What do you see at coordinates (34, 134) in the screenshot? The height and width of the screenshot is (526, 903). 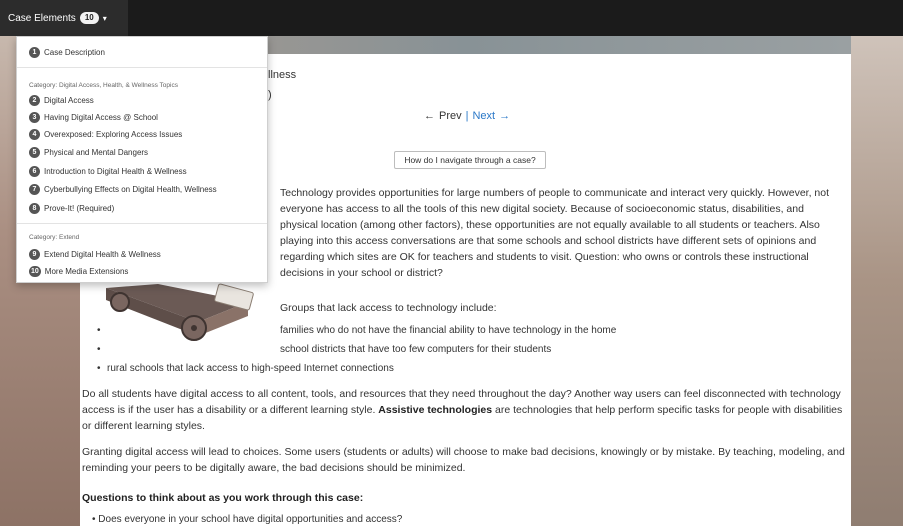 I see `menu-item-number: 4` at bounding box center [34, 134].